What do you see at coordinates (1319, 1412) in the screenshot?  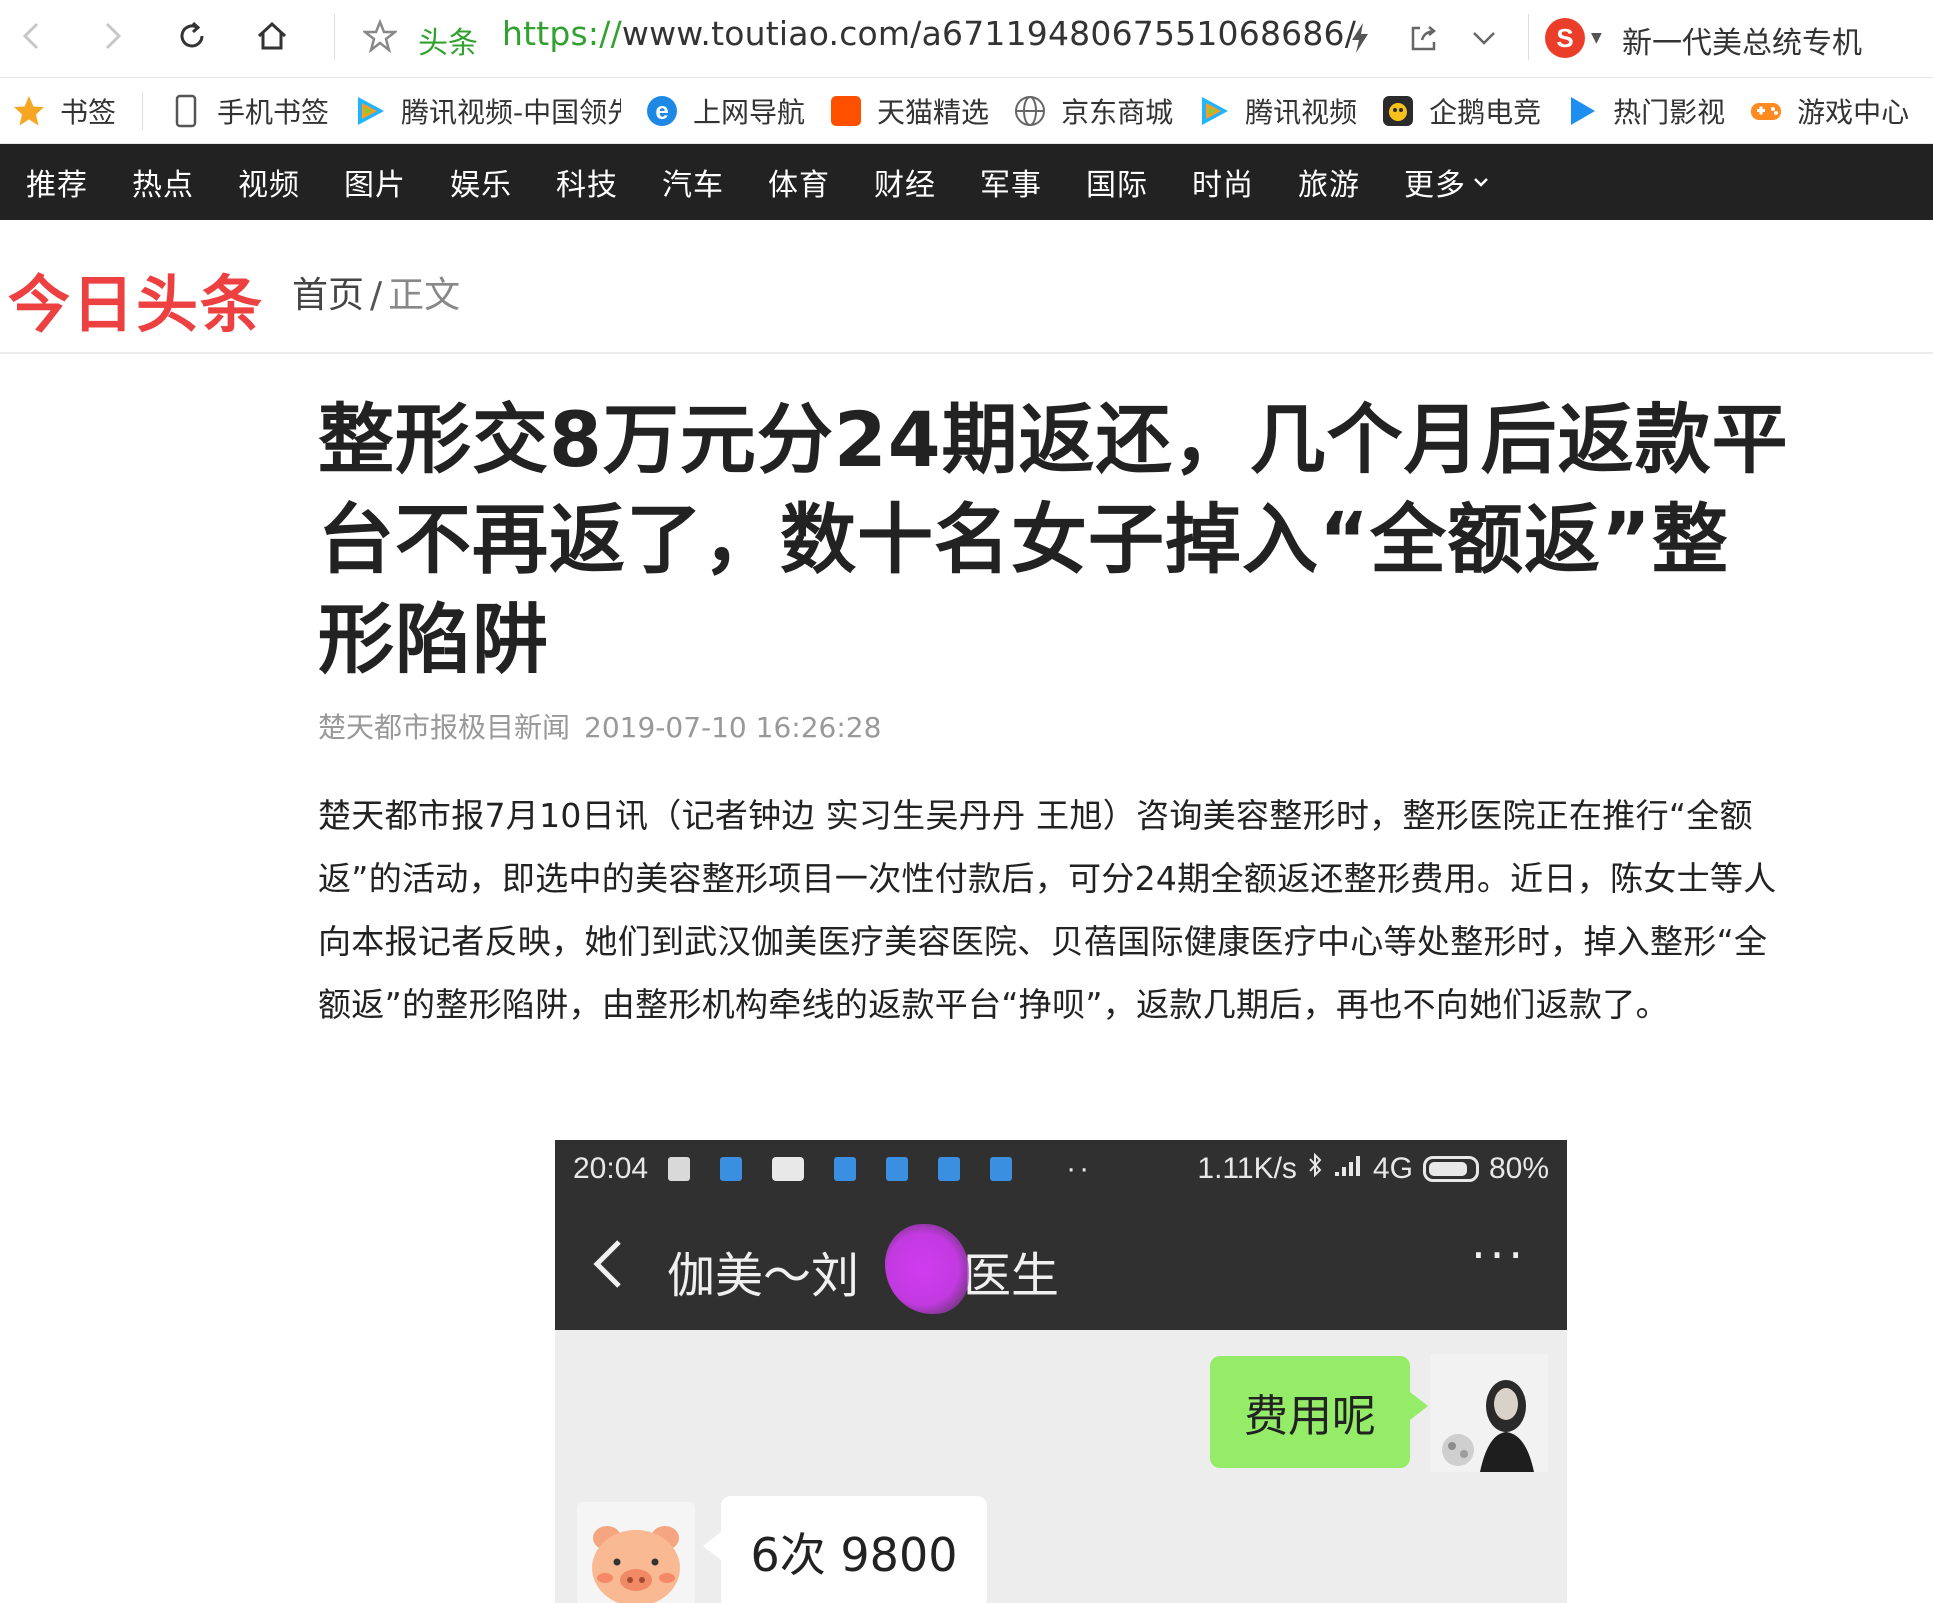 I see `chat-bubble-sent: 费用呢` at bounding box center [1319, 1412].